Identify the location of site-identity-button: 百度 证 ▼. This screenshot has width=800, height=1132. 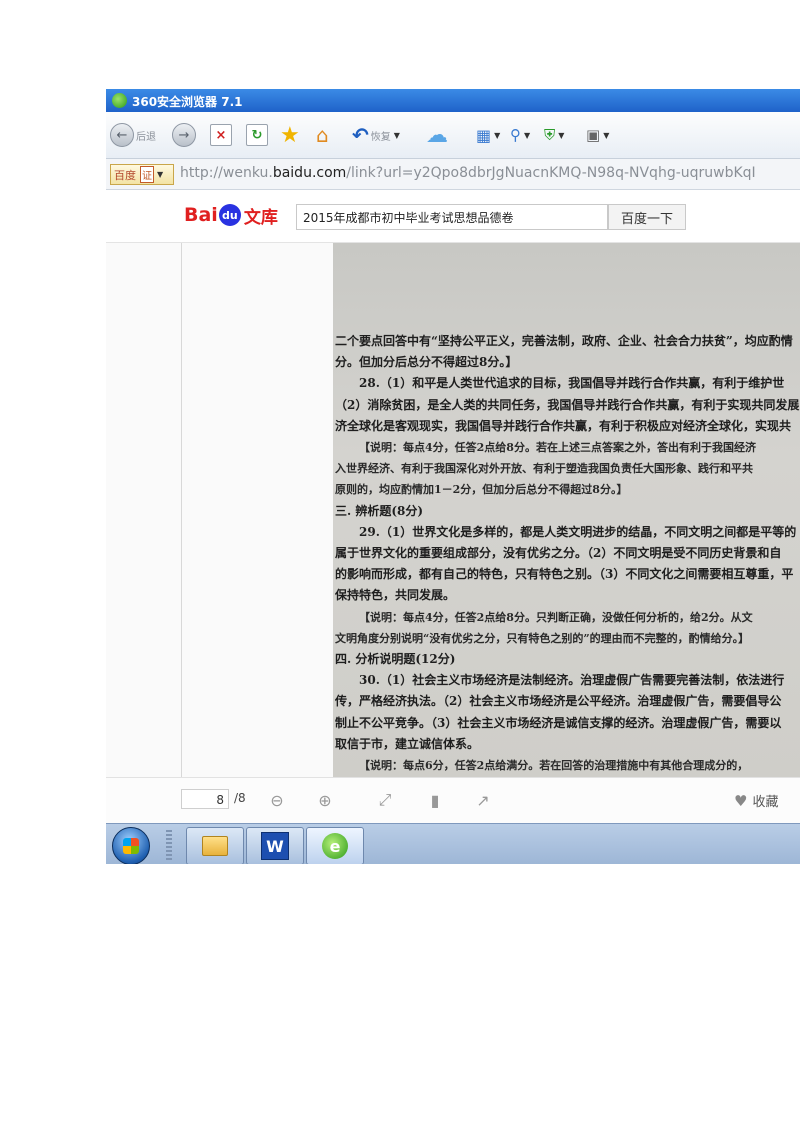
(142, 174).